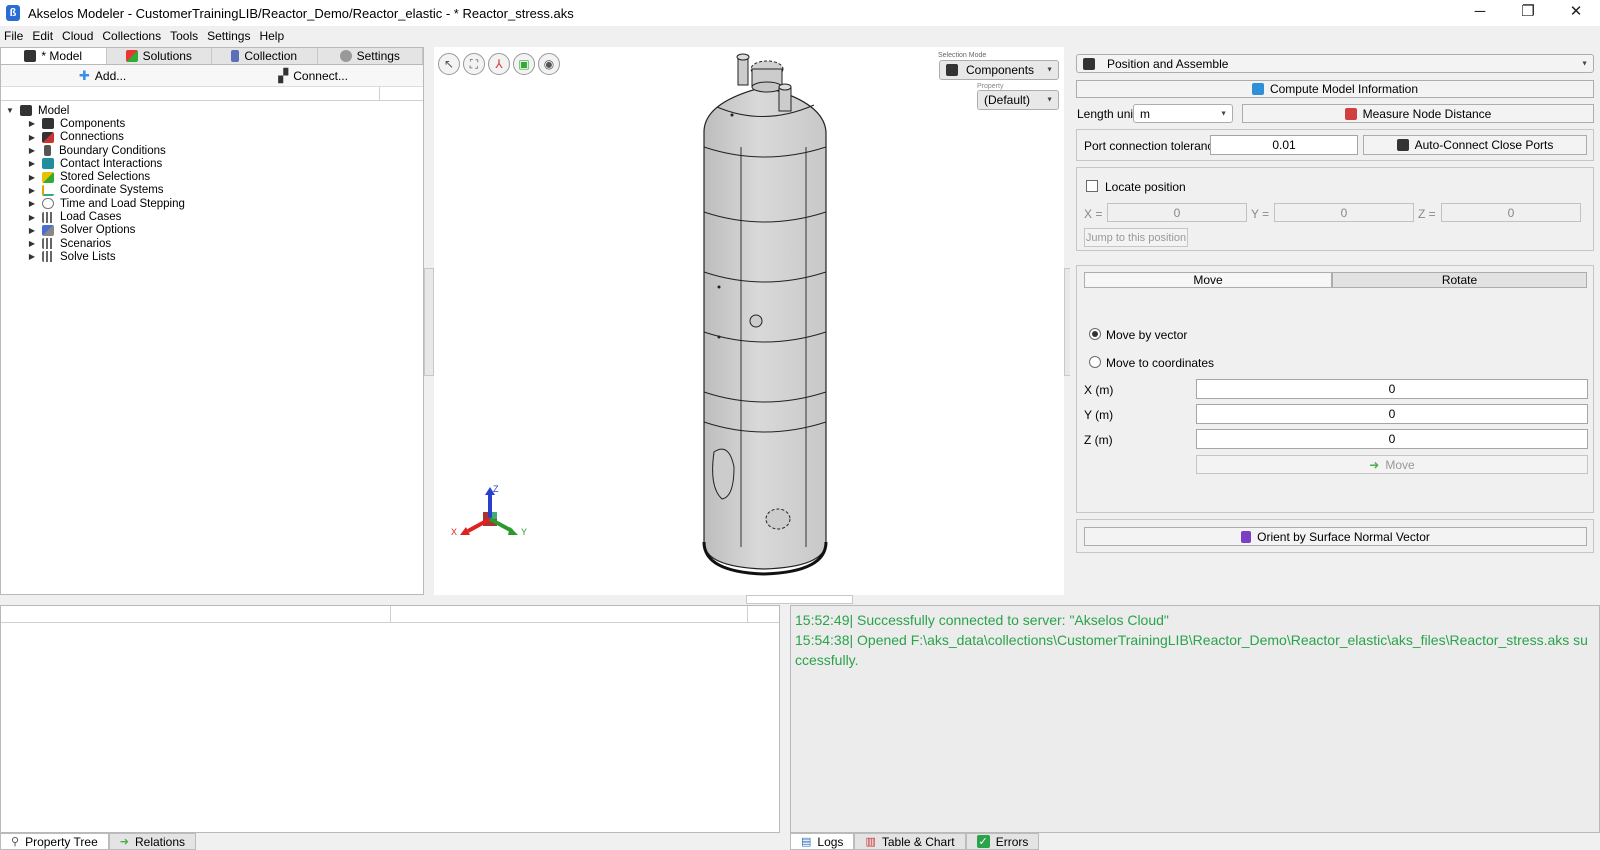  Describe the element at coordinates (1528, 13) in the screenshot. I see `maximize-button: ❐` at that location.